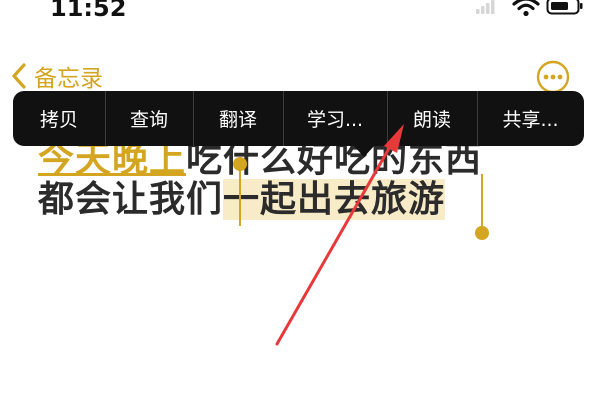  What do you see at coordinates (339, 235) in the screenshot?
I see `annotation-arrow-icon` at bounding box center [339, 235].